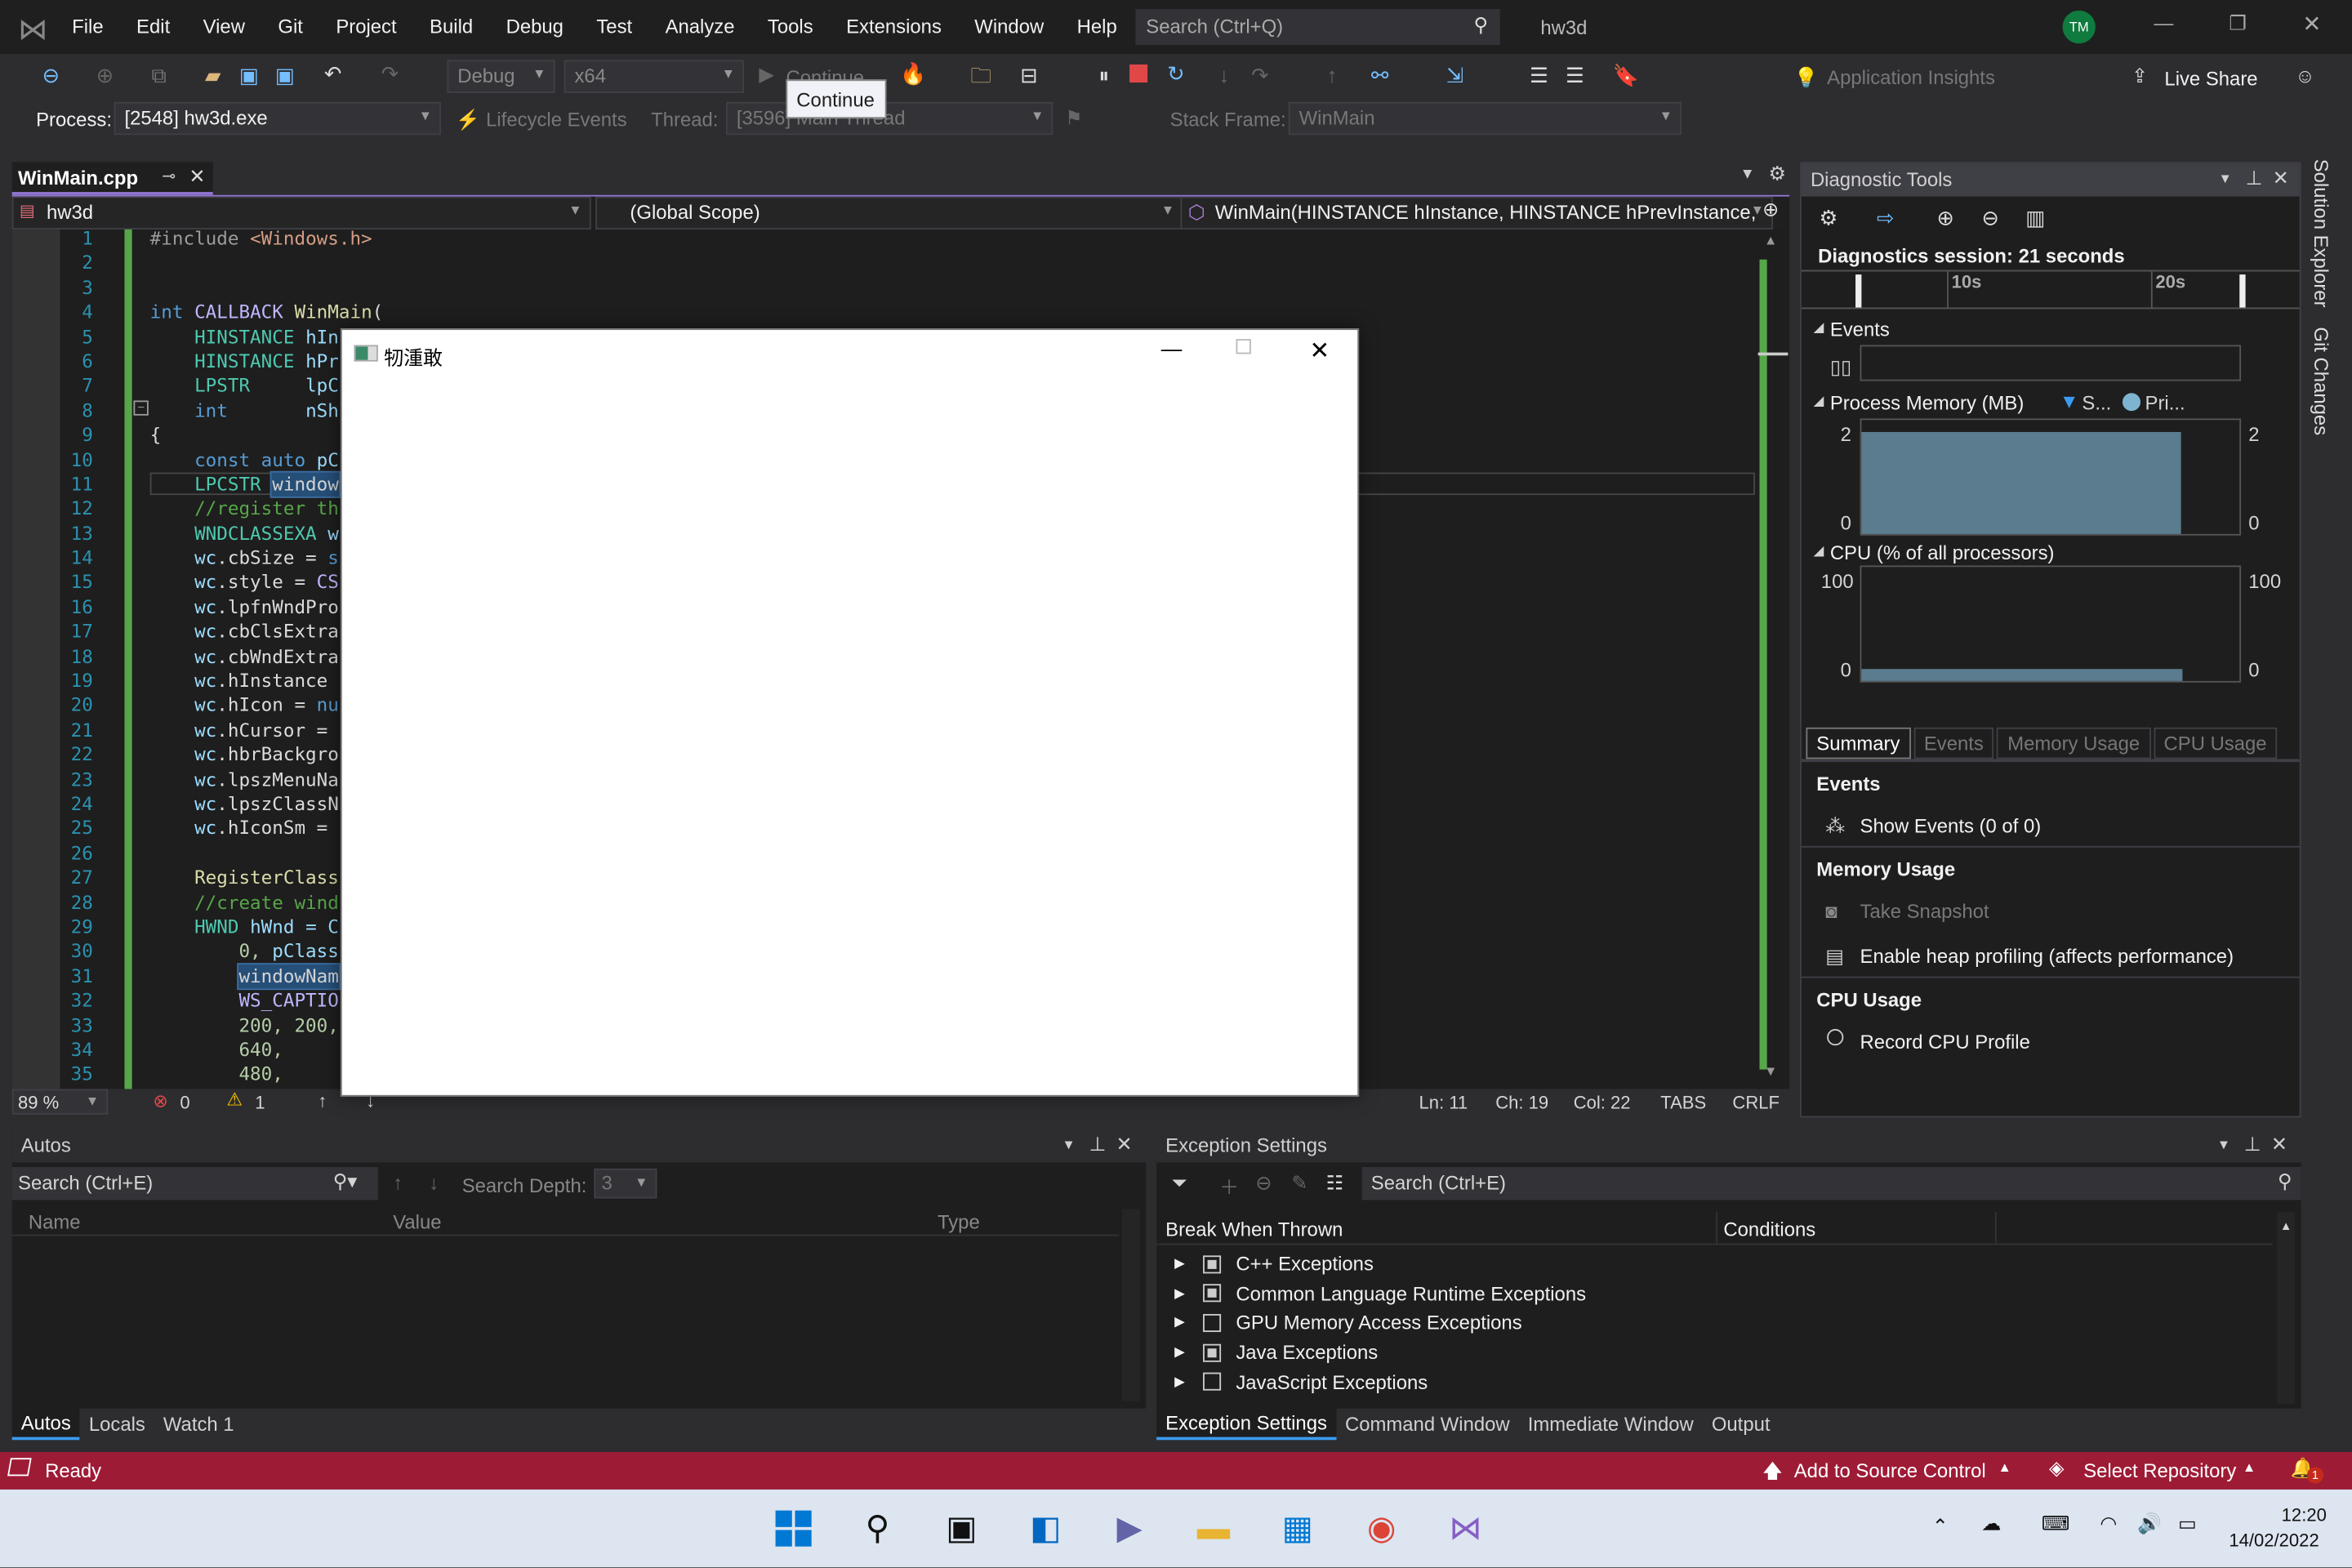  What do you see at coordinates (198, 240) in the screenshot?
I see `code-line: 1 #include <Windows.h>` at bounding box center [198, 240].